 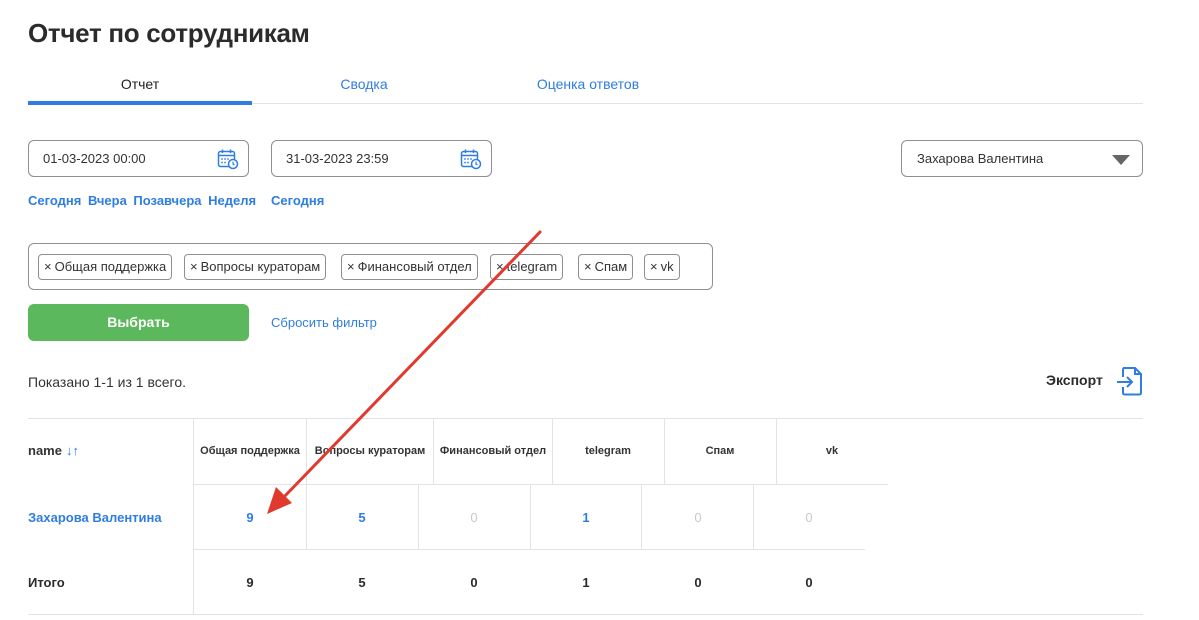 I want to click on tab-answer-rating: Оценка ответов, so click(x=588, y=87).